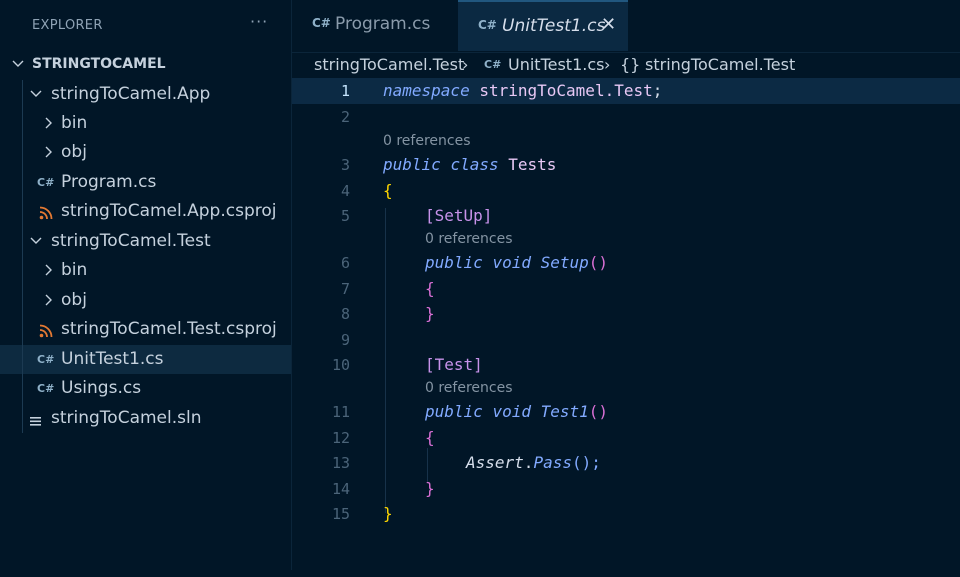 The width and height of the screenshot is (960, 577). Describe the element at coordinates (454, 364) in the screenshot. I see `code-text: [Test]` at that location.